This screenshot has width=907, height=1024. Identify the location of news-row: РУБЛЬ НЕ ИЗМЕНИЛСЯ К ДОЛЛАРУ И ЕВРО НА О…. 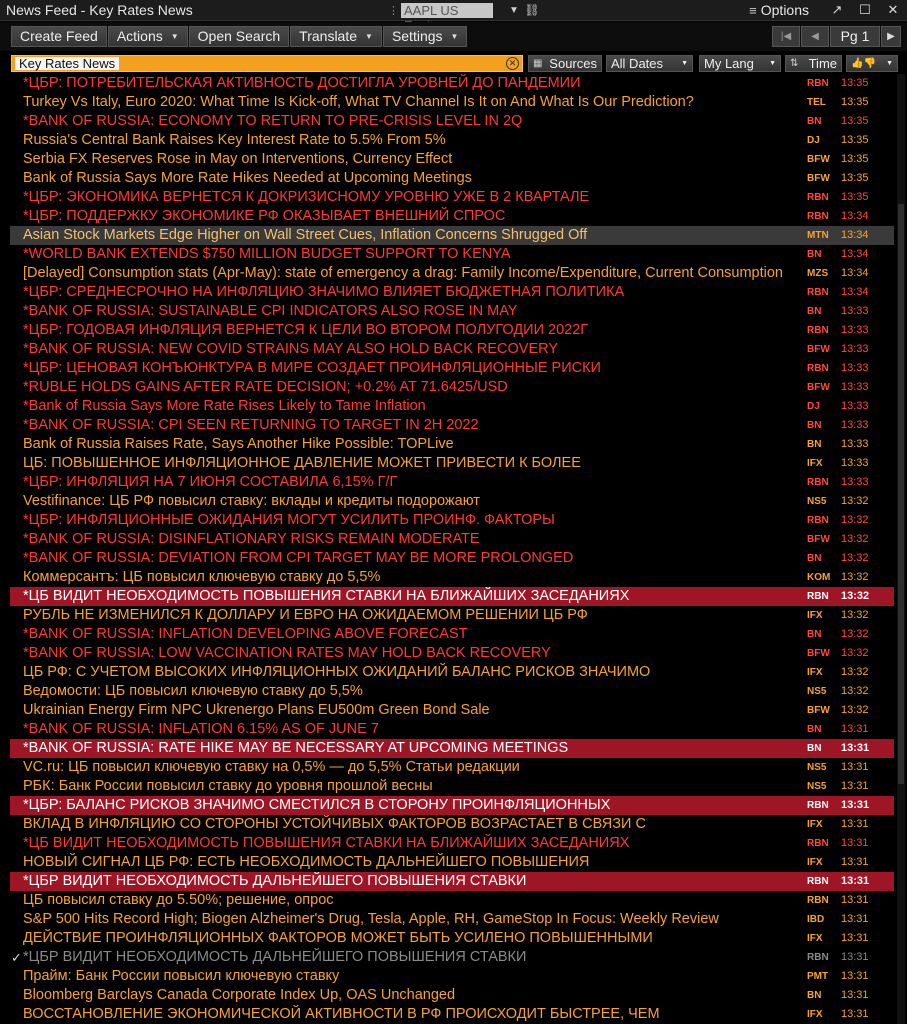
(452, 615).